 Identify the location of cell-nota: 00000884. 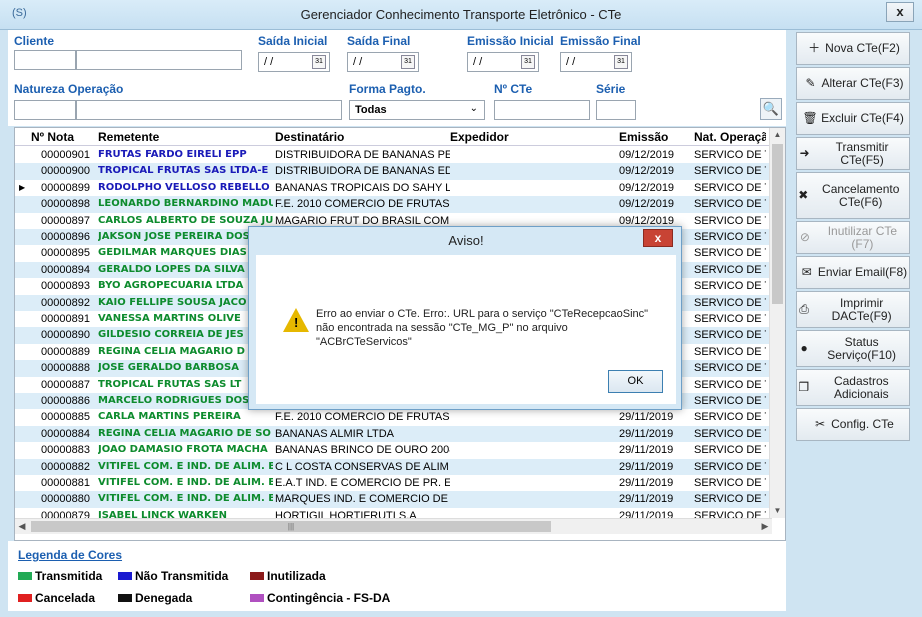
(65, 433).